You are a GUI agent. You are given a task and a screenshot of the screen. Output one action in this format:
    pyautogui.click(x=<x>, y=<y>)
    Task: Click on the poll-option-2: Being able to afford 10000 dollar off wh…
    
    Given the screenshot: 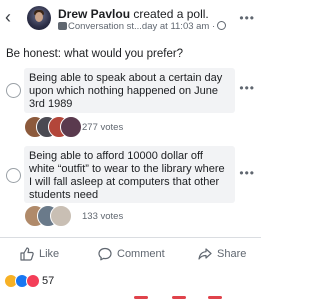 What is the action you would take?
    pyautogui.click(x=129, y=174)
    